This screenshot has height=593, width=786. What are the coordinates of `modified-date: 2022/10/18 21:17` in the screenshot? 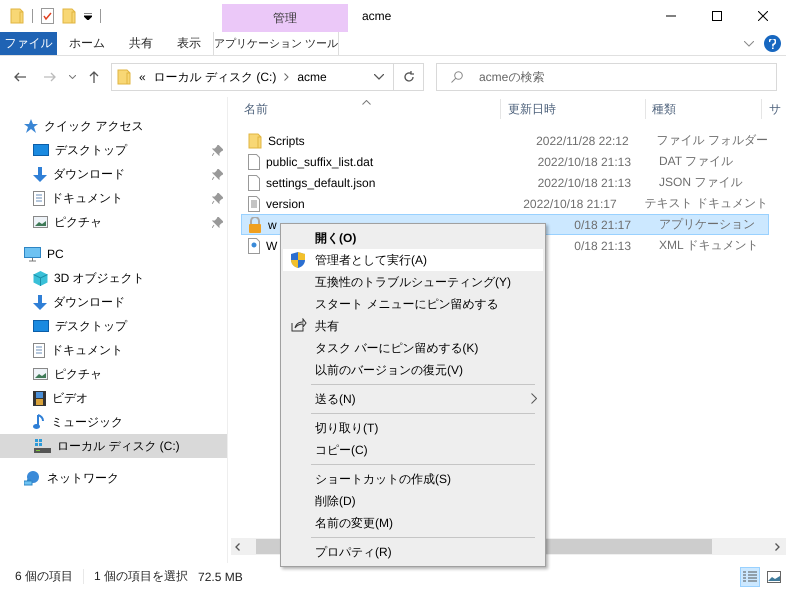 It's located at (569, 203).